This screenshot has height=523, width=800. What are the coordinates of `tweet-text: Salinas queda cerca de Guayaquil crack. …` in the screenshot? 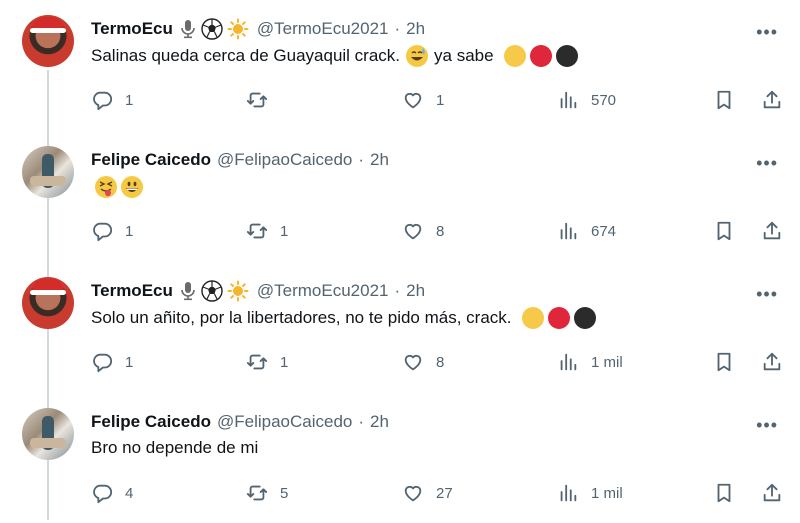 It's located at (334, 56).